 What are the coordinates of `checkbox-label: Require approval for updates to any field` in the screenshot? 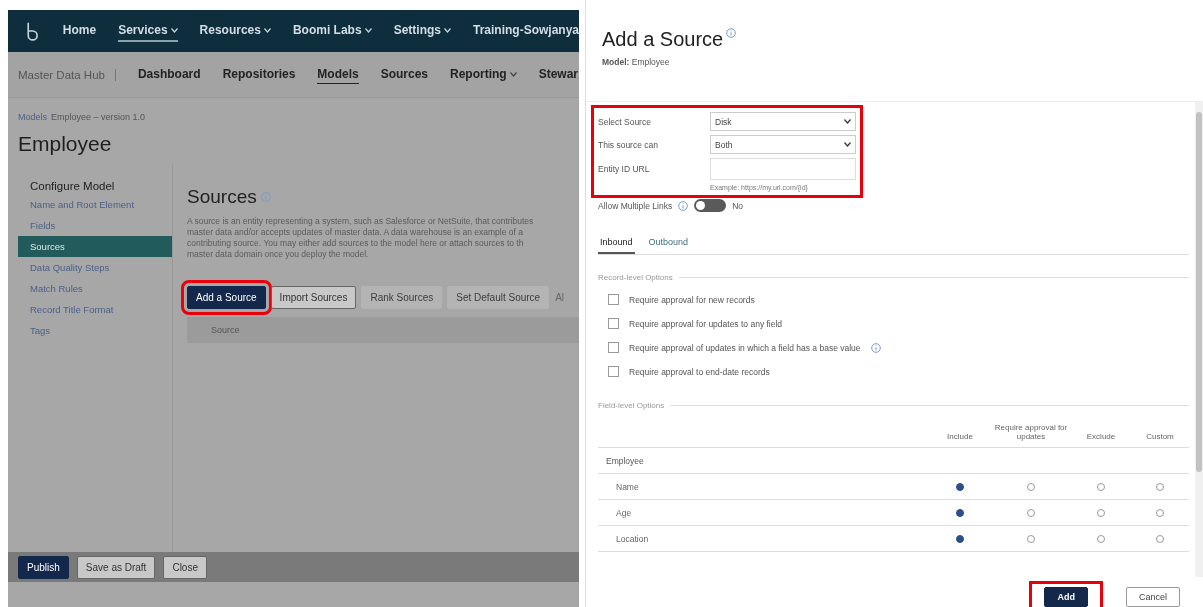 It's located at (706, 323).